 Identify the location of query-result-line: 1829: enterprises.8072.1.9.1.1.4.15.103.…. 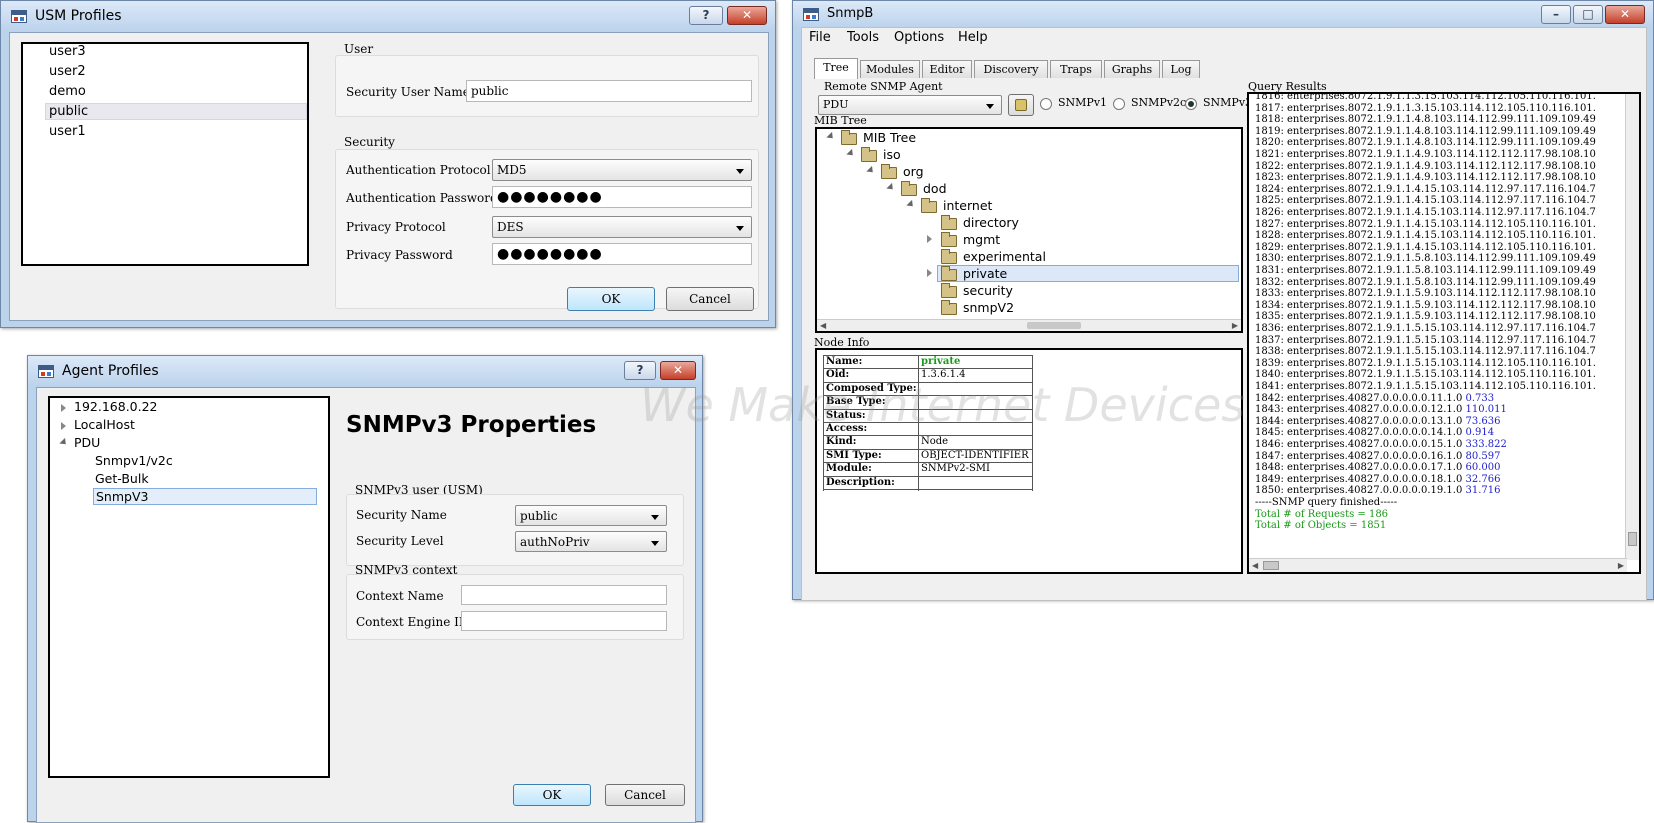
(1425, 248).